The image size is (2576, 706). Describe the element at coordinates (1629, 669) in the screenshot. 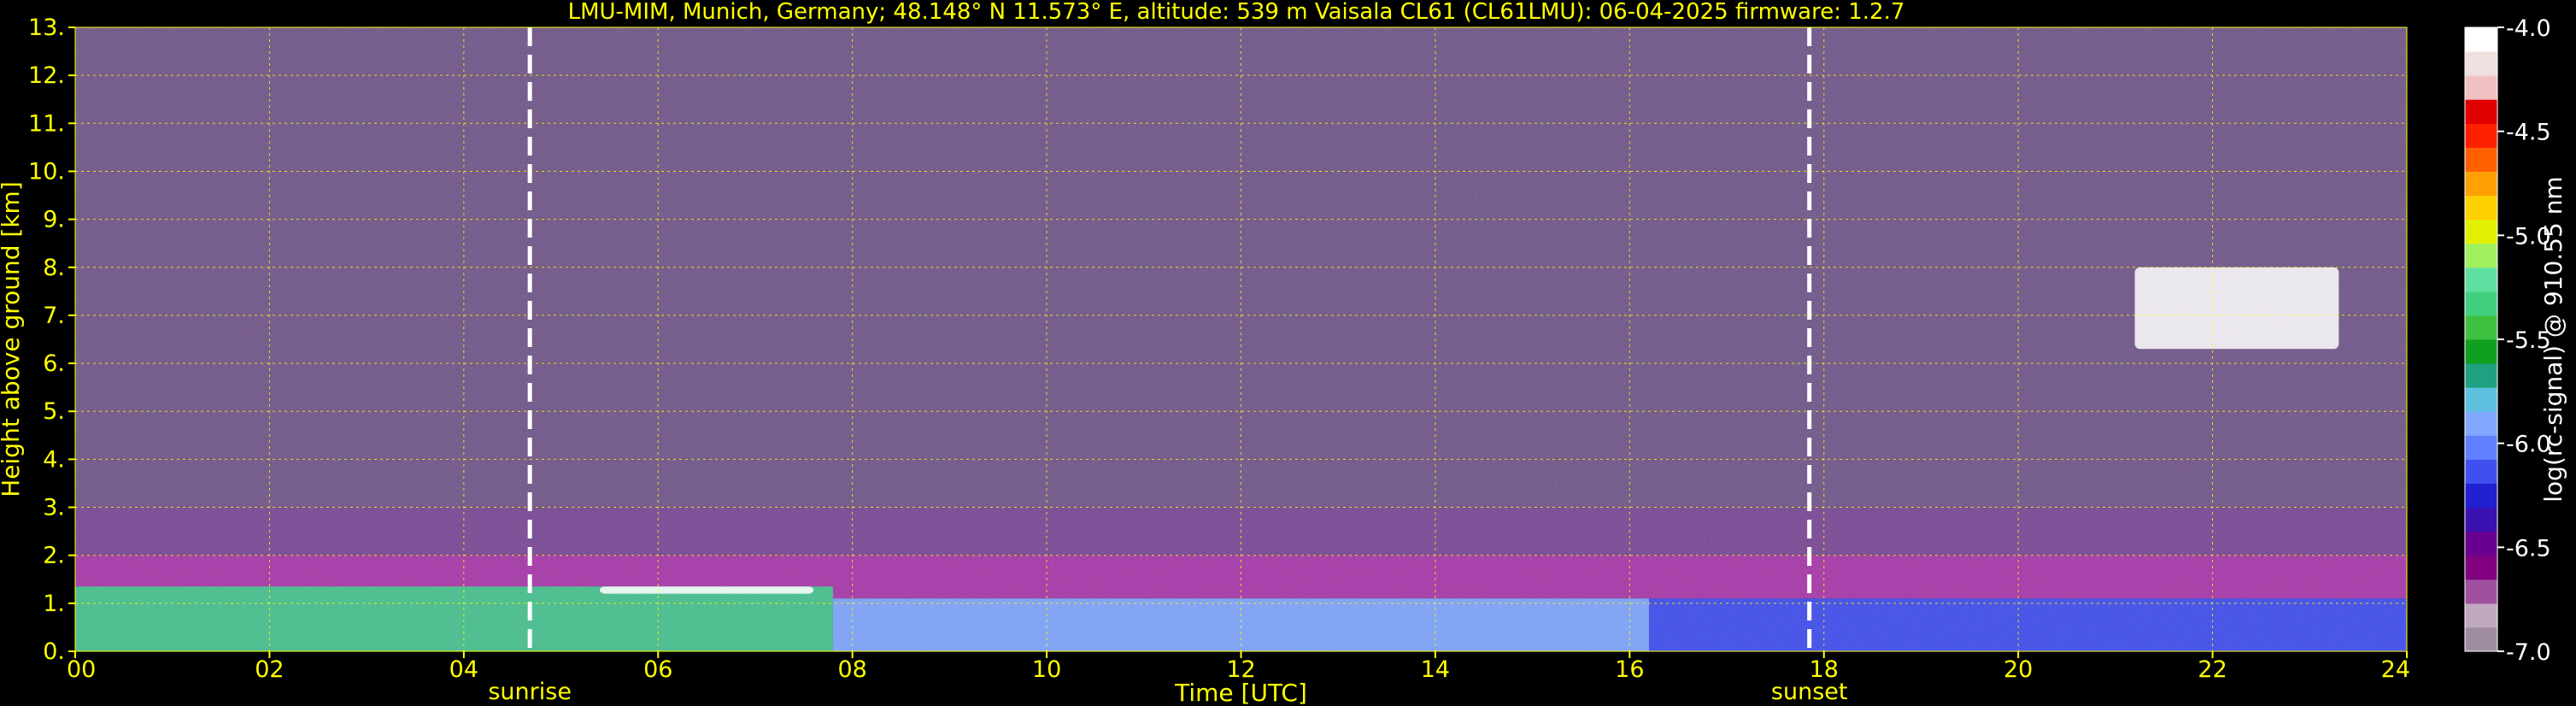

I see `x-tick-label: 16` at that location.